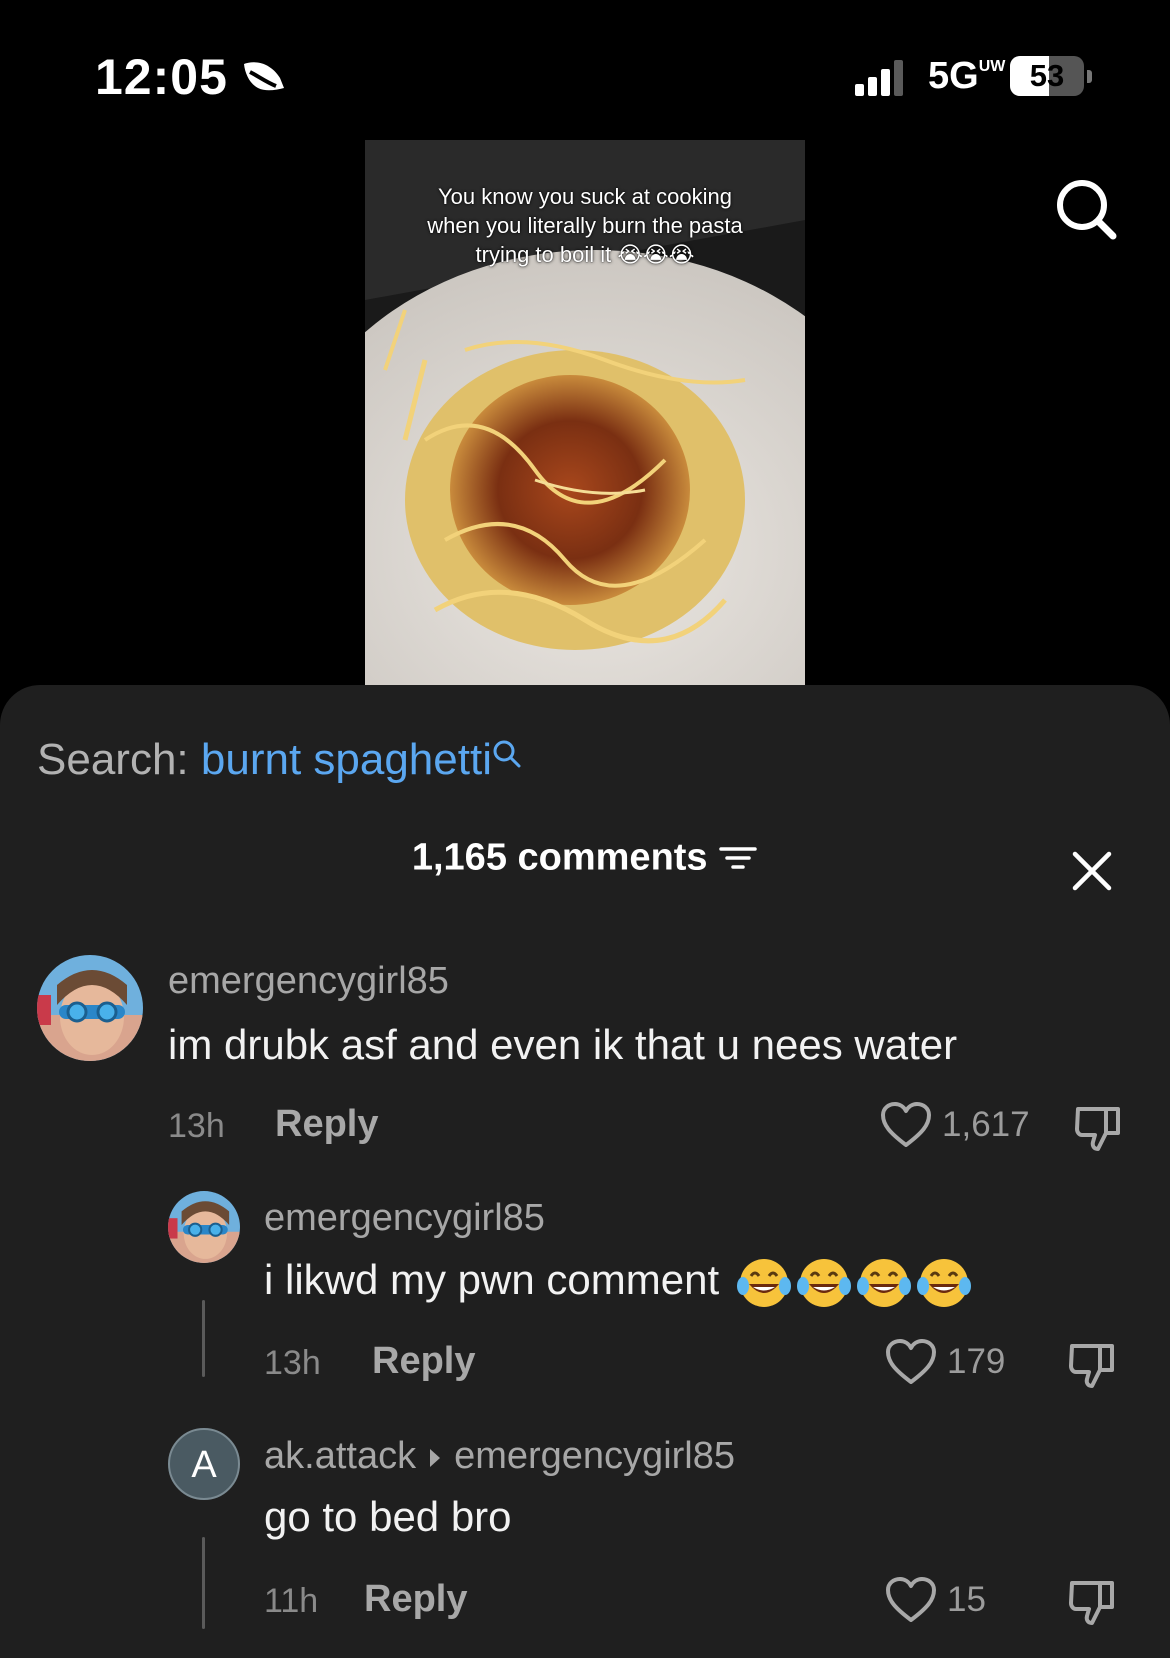 This screenshot has height=1658, width=1170. What do you see at coordinates (161, 77) in the screenshot?
I see `status-time: 12:05` at bounding box center [161, 77].